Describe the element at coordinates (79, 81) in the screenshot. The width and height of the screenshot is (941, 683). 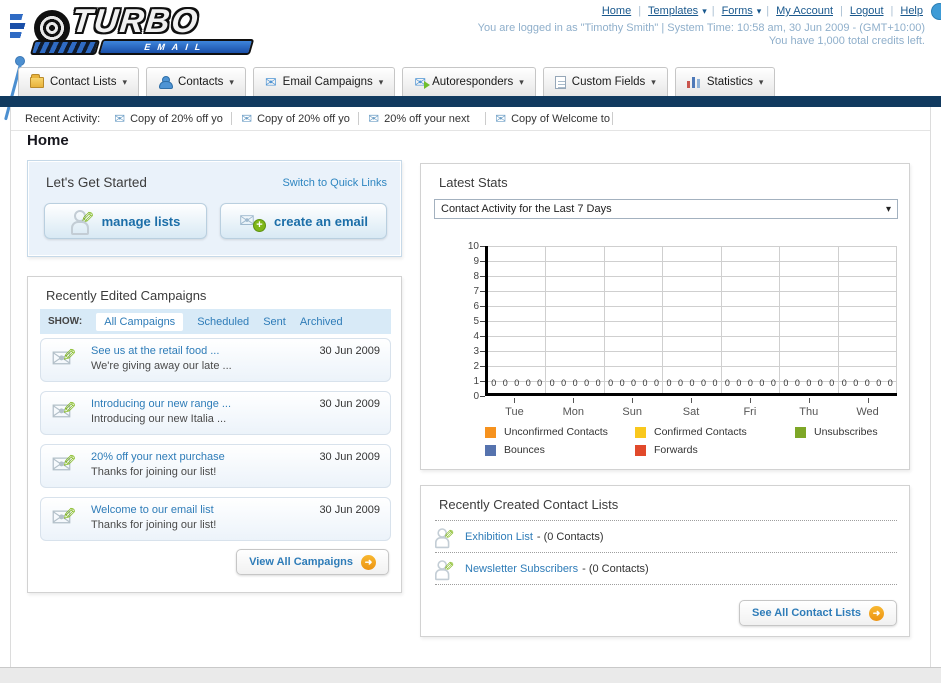
I see `tab-contact-lists: Contact Lists ▾` at that location.